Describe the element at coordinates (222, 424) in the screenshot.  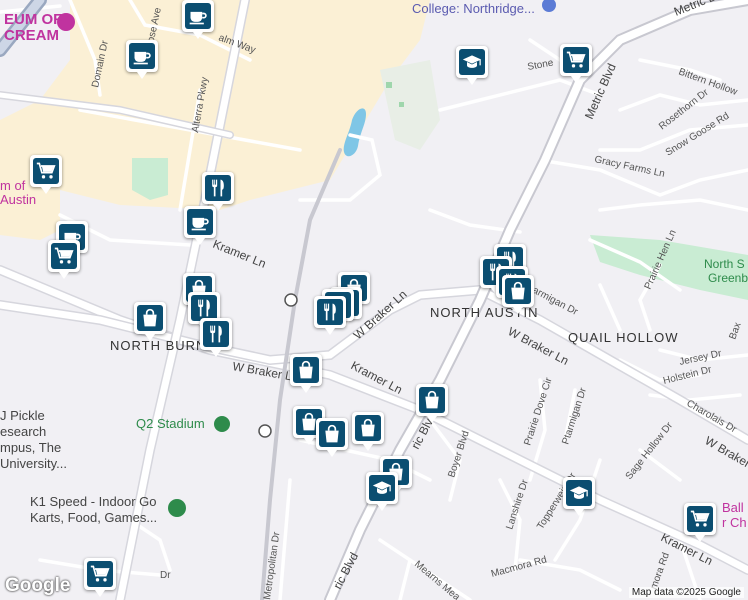
I see `stadium-poi-icon` at that location.